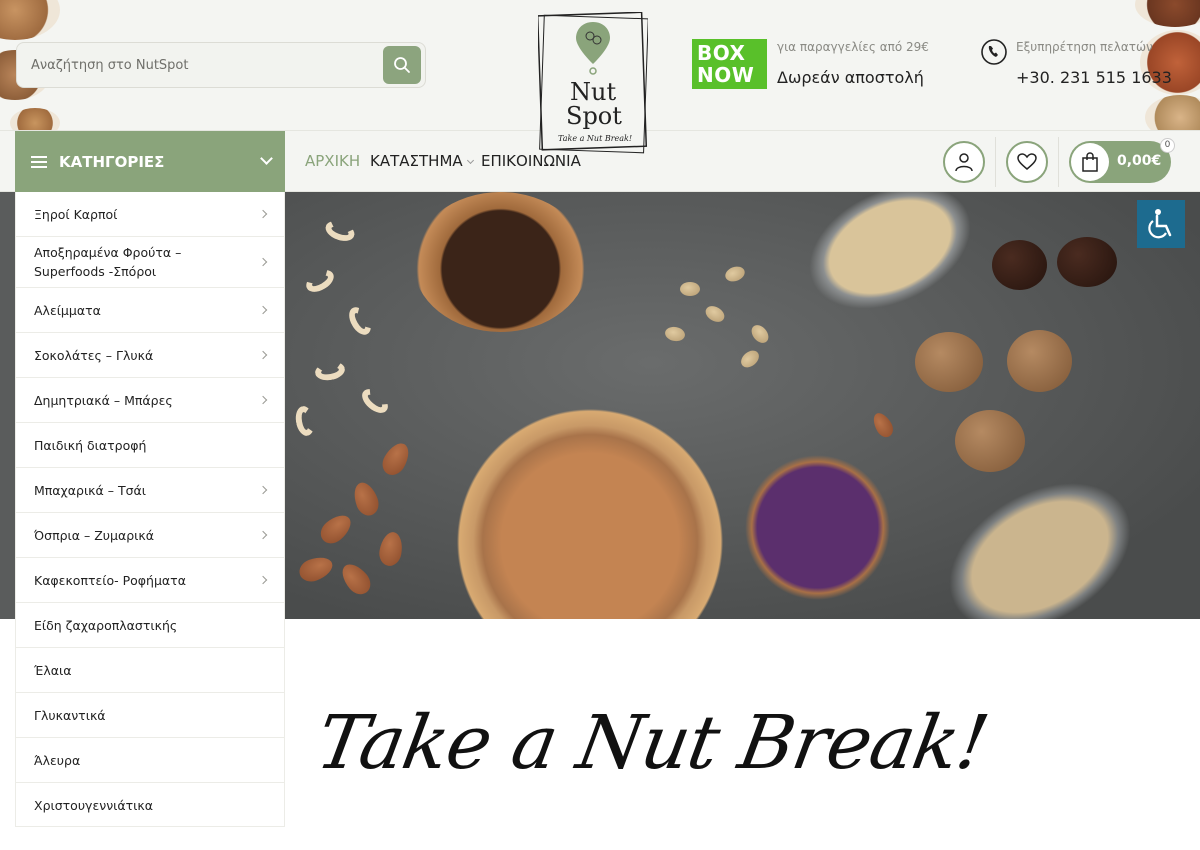 This screenshot has height=850, width=1200. I want to click on category-label: Καφεκοπτείο- Ροφήματα, so click(110, 580).